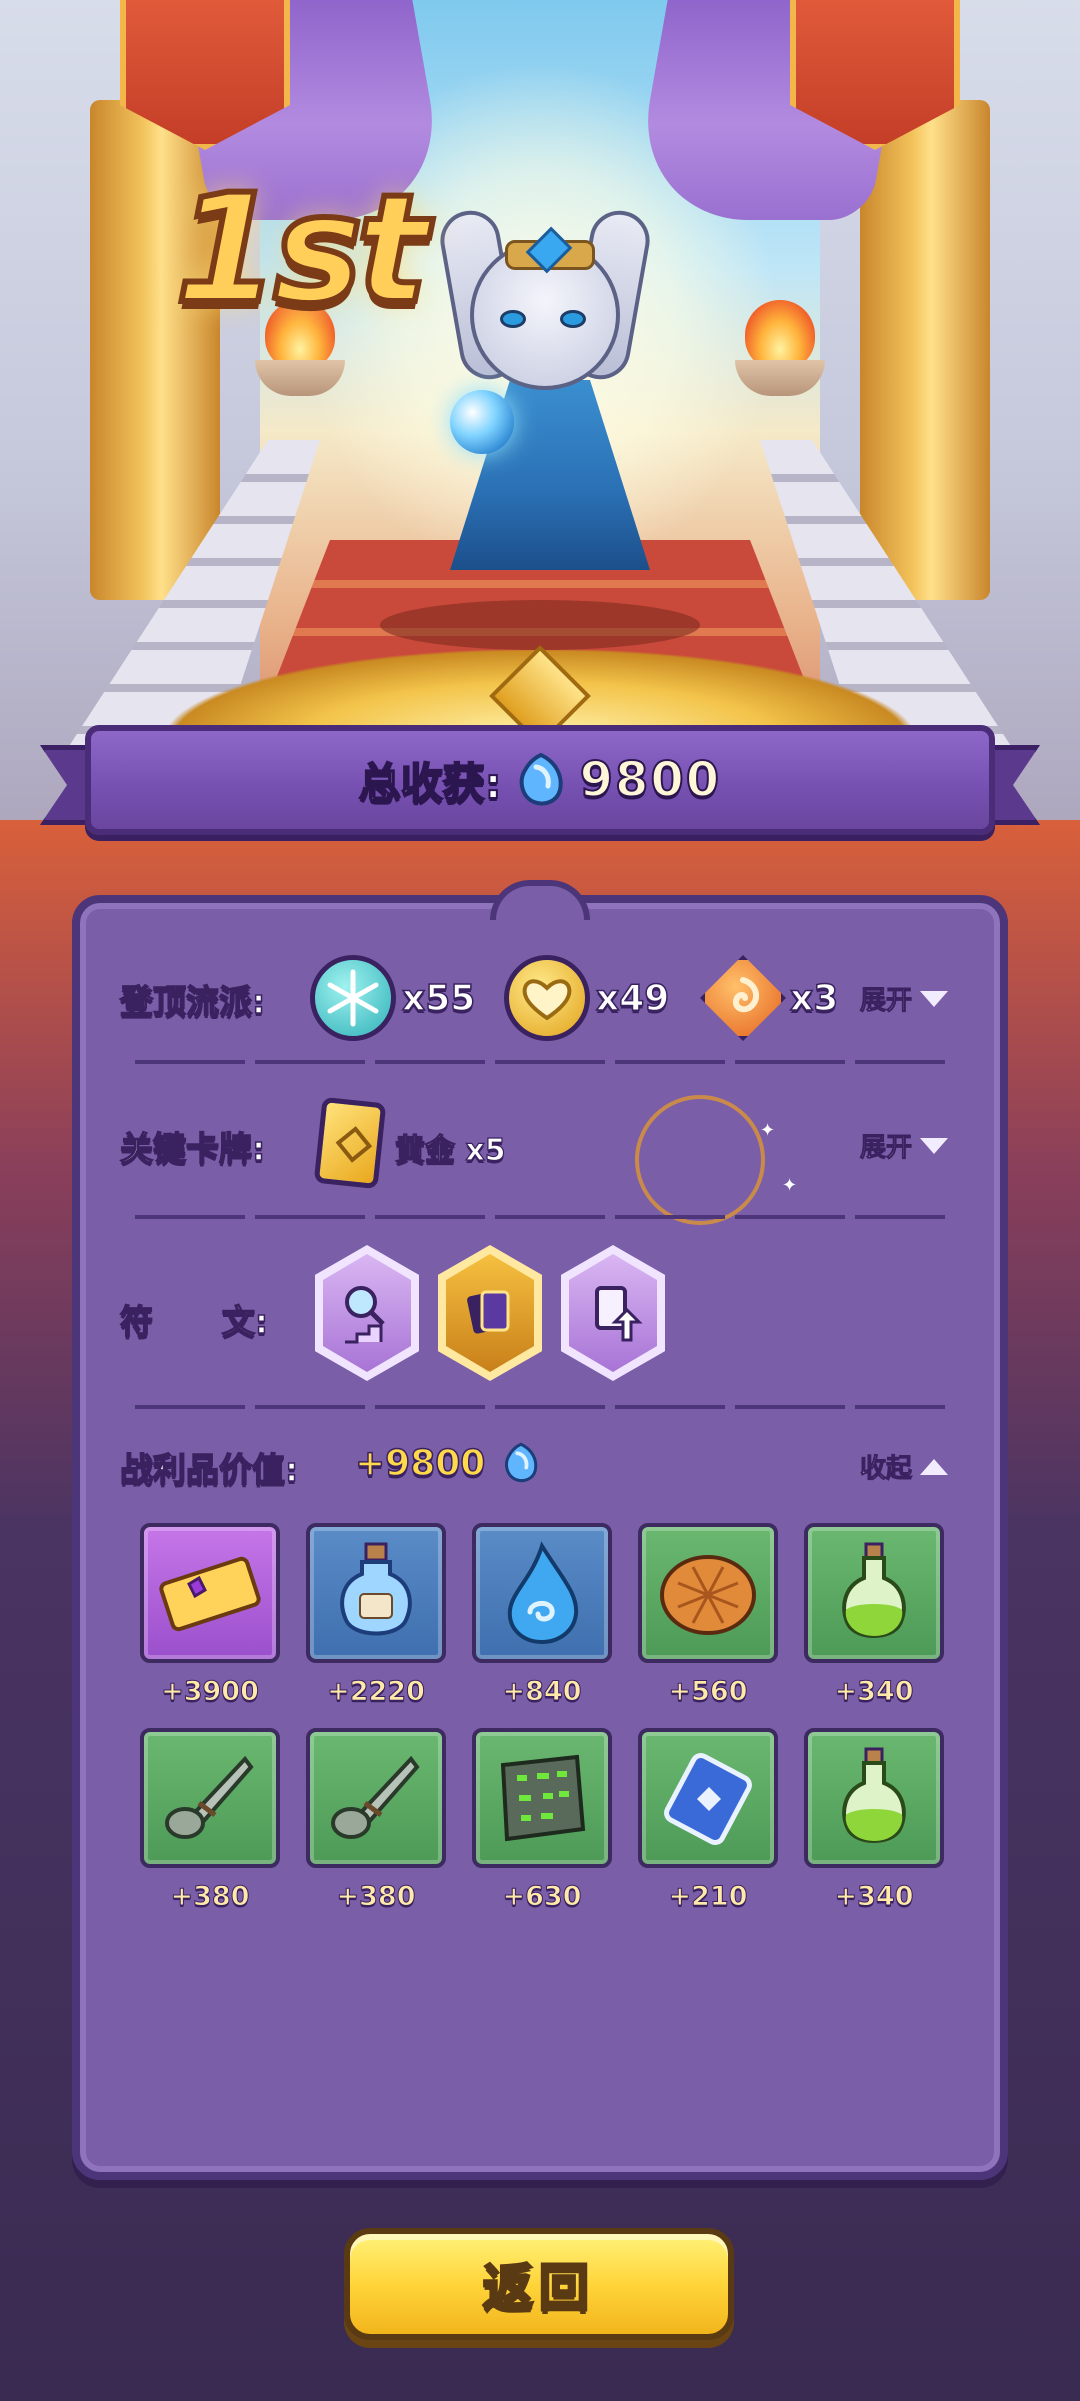  Describe the element at coordinates (542, 1692) in the screenshot. I see `loot-value-water-drop: +840` at that location.